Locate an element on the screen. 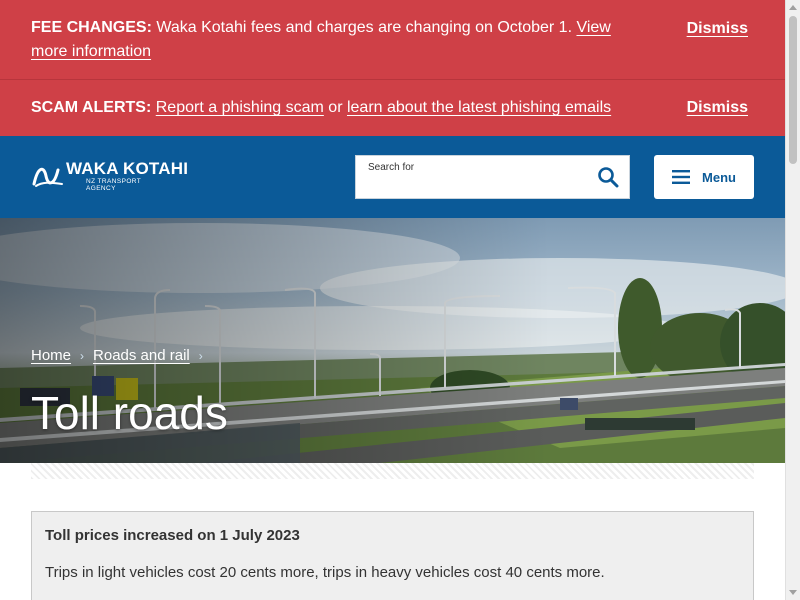 The image size is (800, 600). search-label: Search for is located at coordinates (391, 167).